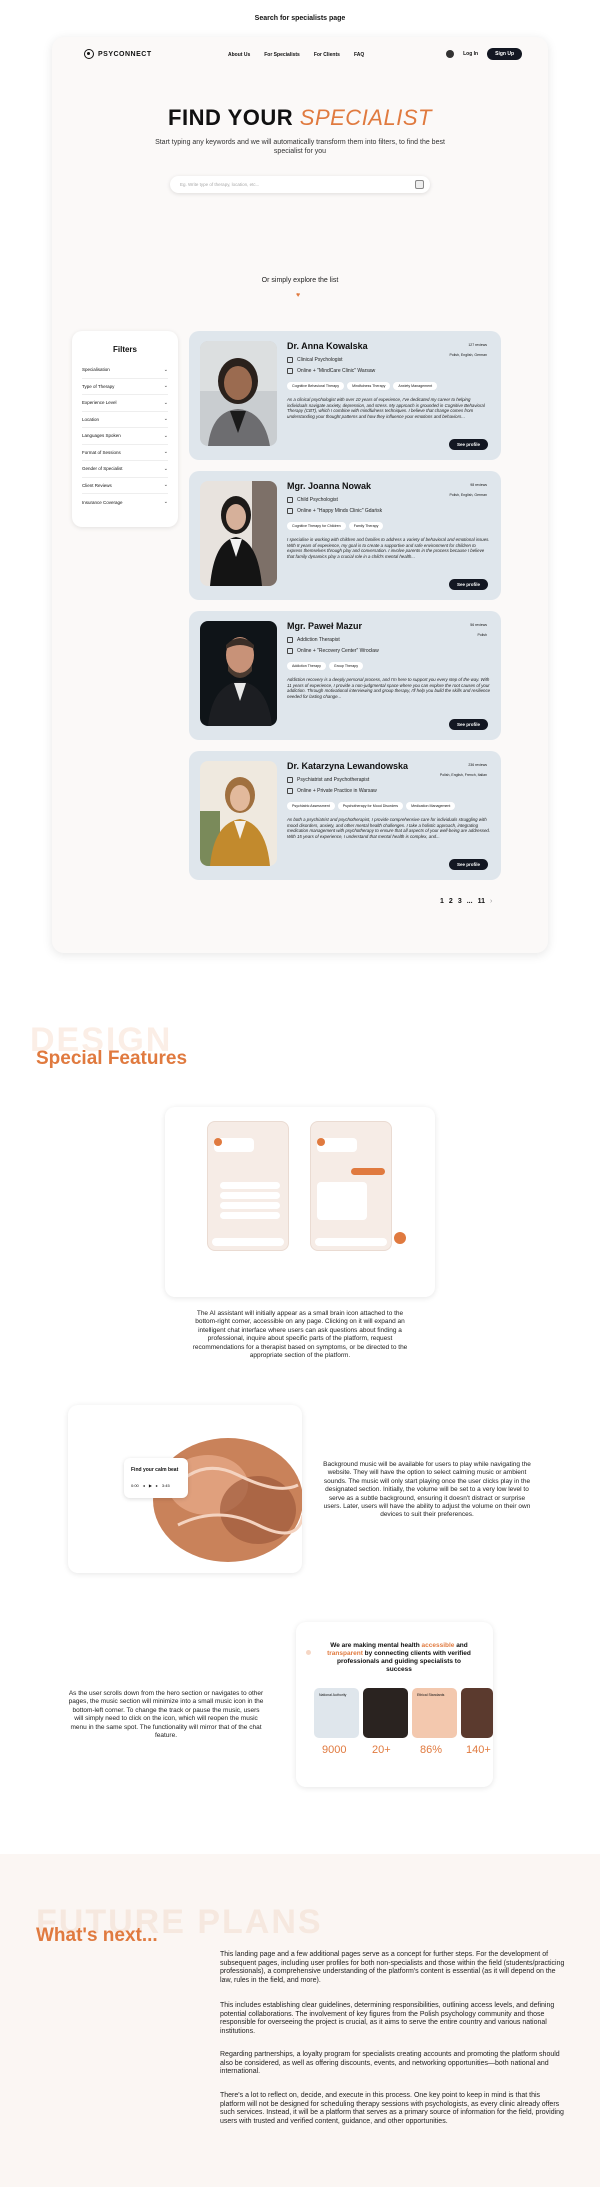 The height and width of the screenshot is (2187, 600). Describe the element at coordinates (125, 502) in the screenshot. I see `filter-insurance: Insurance Coverage ⌄` at that location.